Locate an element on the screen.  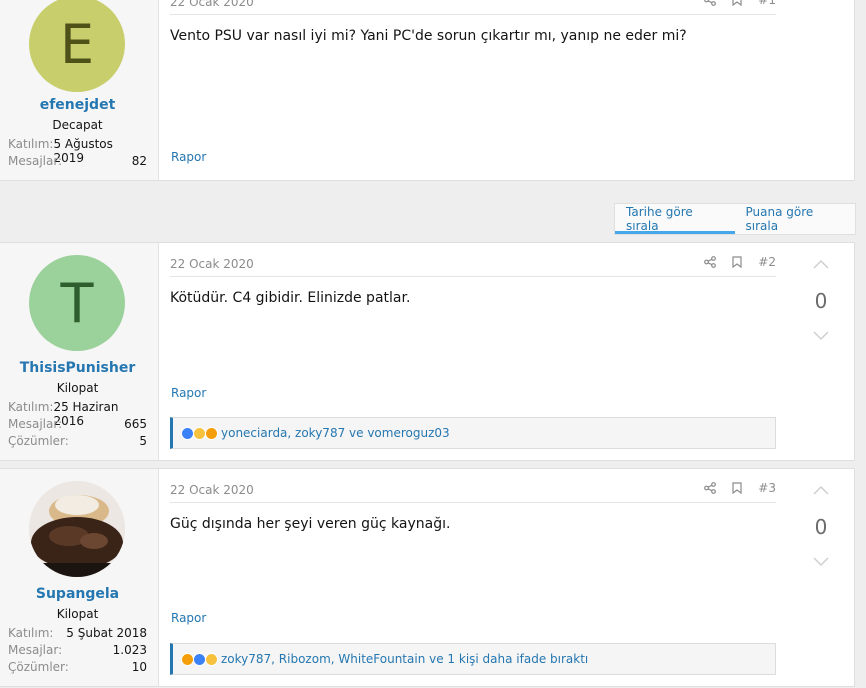
tab-sort-date: Tarihe göre sırala is located at coordinates (675, 219).